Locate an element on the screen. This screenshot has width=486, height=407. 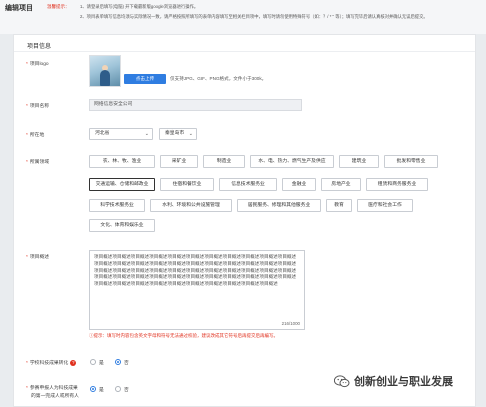
name-label-text: 项目名称 is located at coordinates (39, 106).